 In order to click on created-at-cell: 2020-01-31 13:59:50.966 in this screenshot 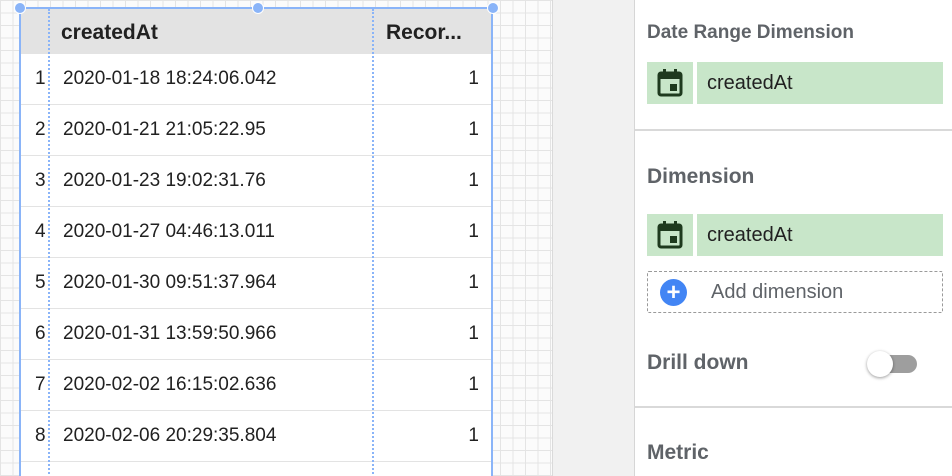, I will do `click(170, 333)`.